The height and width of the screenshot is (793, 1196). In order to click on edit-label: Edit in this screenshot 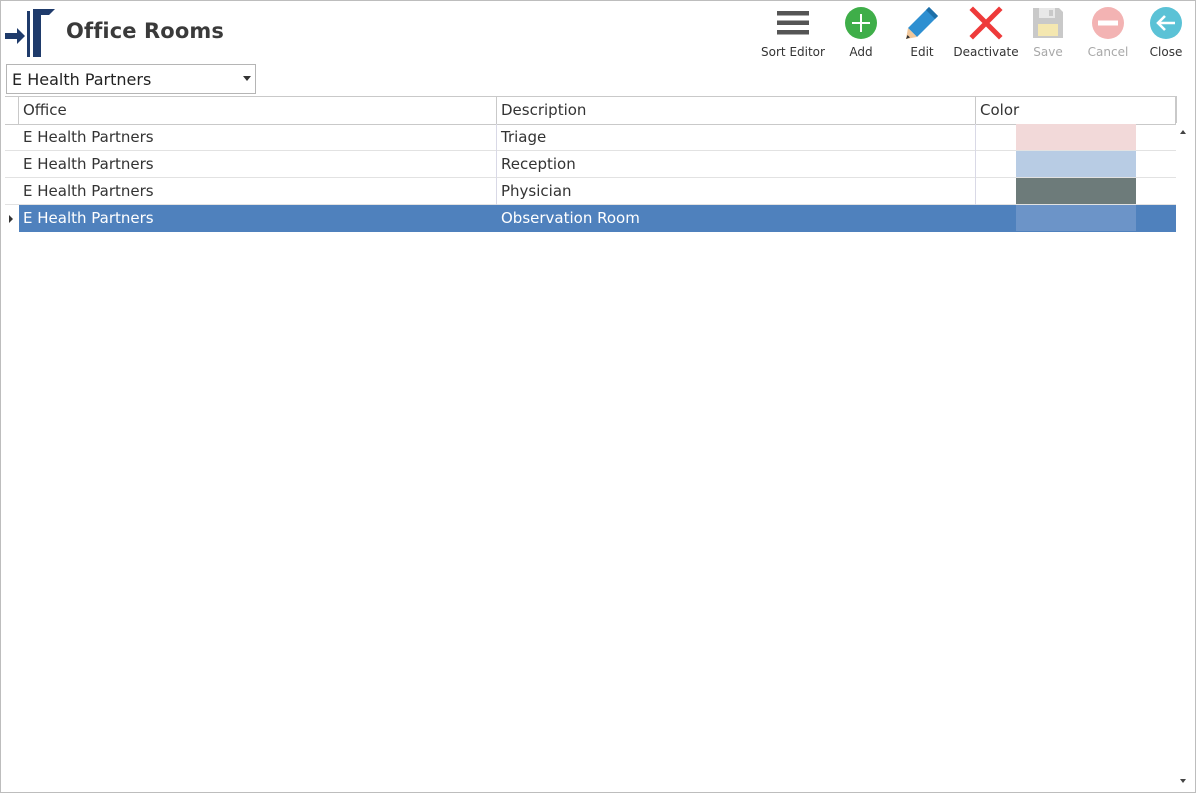, I will do `click(922, 52)`.